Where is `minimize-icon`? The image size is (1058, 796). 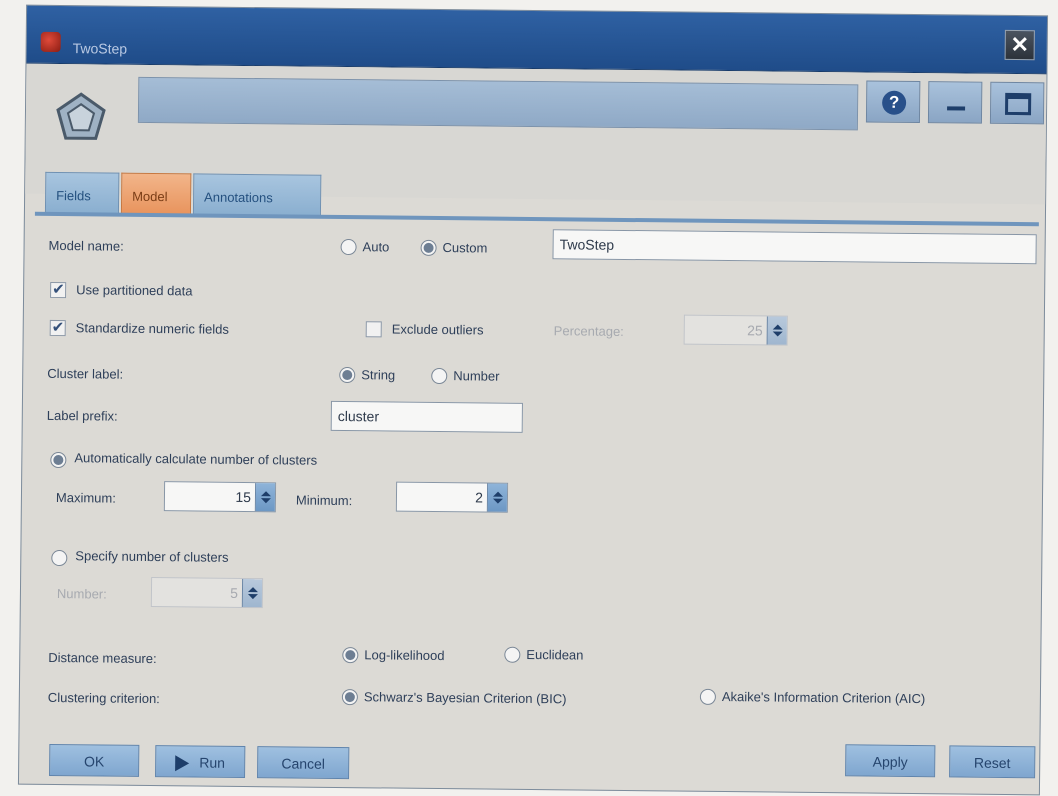 minimize-icon is located at coordinates (956, 108).